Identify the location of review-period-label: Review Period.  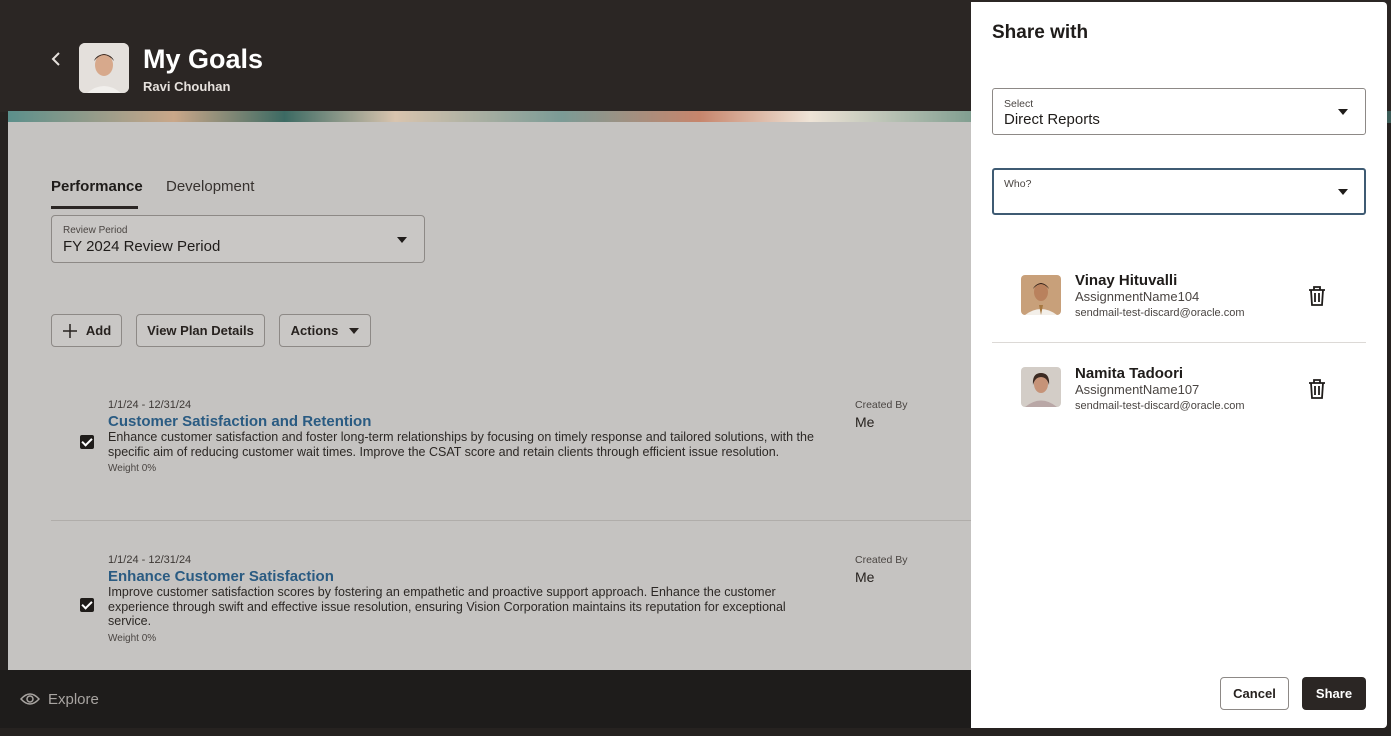
(95, 230).